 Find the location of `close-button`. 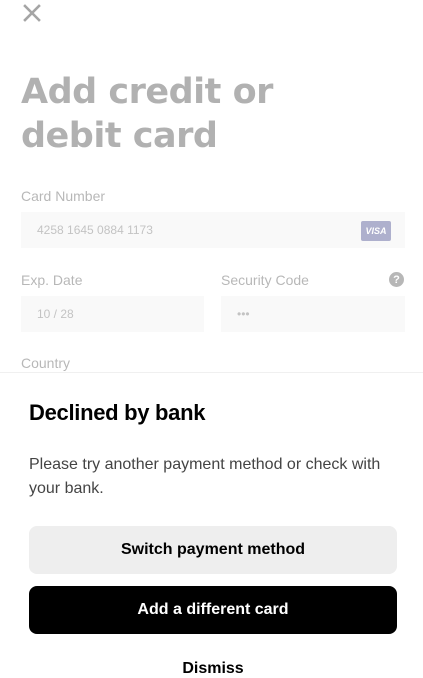

close-button is located at coordinates (32, 13).